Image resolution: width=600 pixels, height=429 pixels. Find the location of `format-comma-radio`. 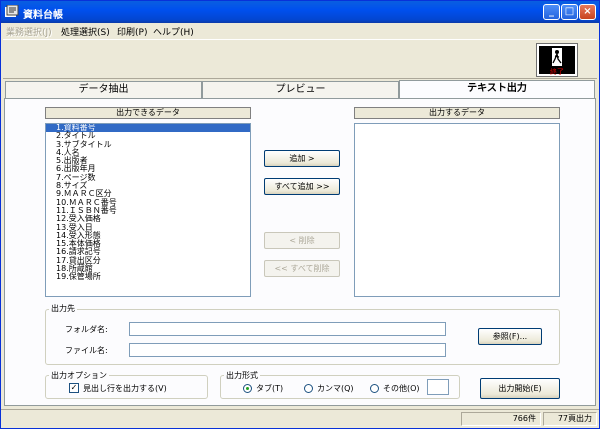

format-comma-radio is located at coordinates (308, 388).